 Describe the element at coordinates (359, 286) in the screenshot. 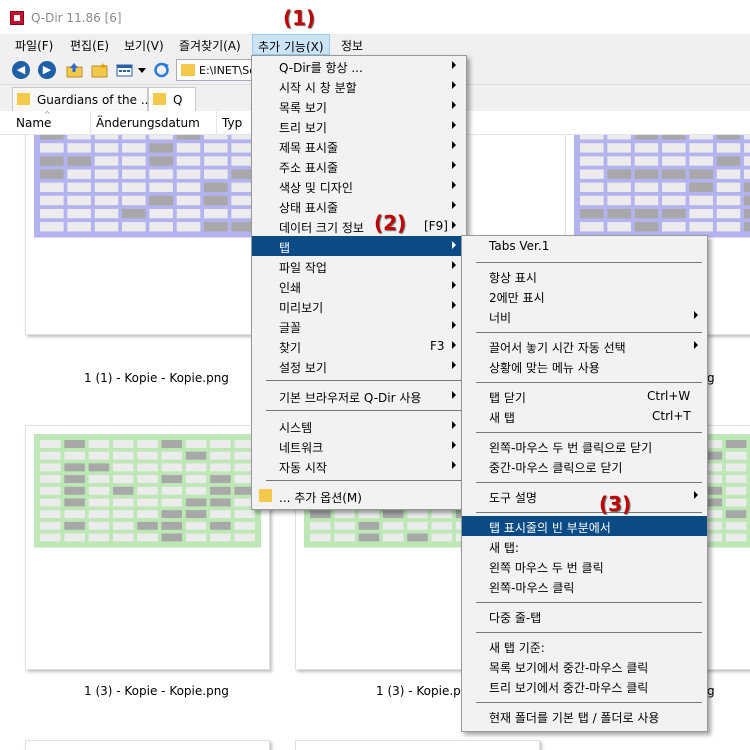

I see `menu-item-print: 인쇄` at that location.